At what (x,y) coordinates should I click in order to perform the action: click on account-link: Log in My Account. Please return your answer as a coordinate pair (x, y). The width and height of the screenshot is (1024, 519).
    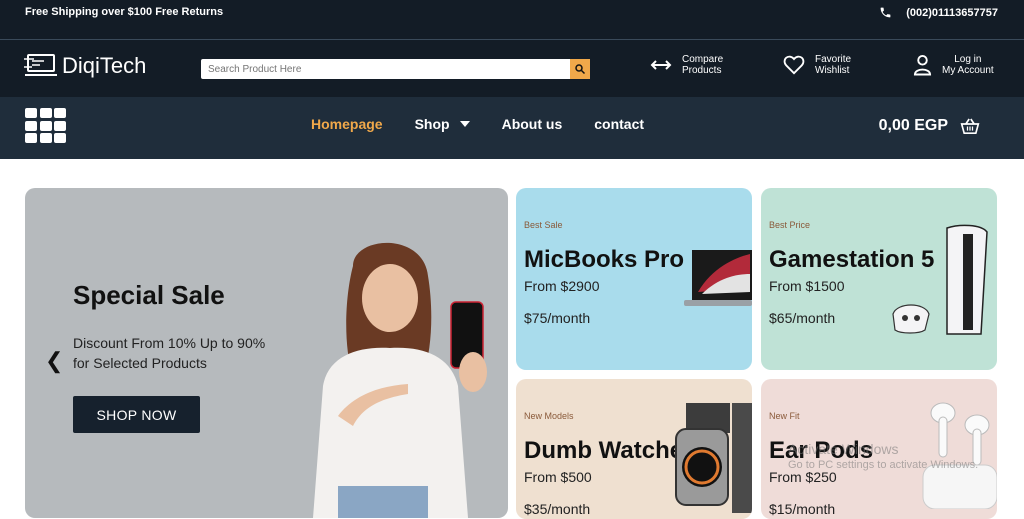
    Looking at the image, I should click on (953, 65).